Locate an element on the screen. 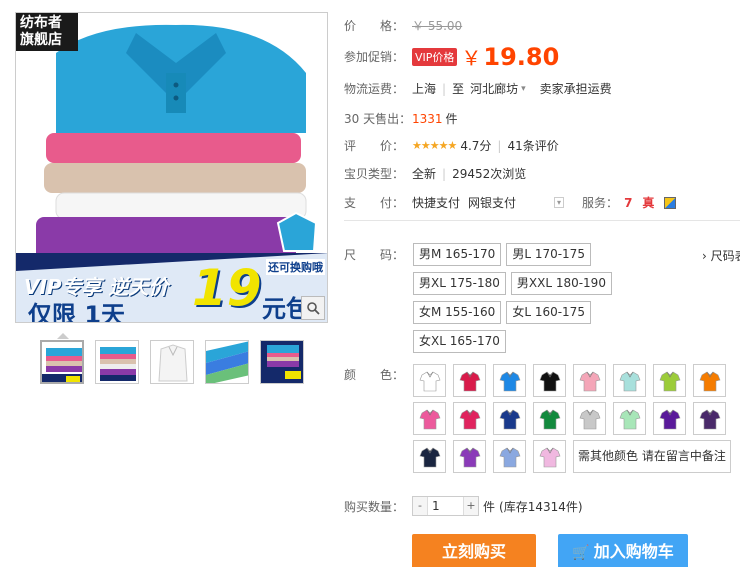 Image resolution: width=740 pixels, height=567 pixels. size-option: 男XXL 180-190 is located at coordinates (561, 283).